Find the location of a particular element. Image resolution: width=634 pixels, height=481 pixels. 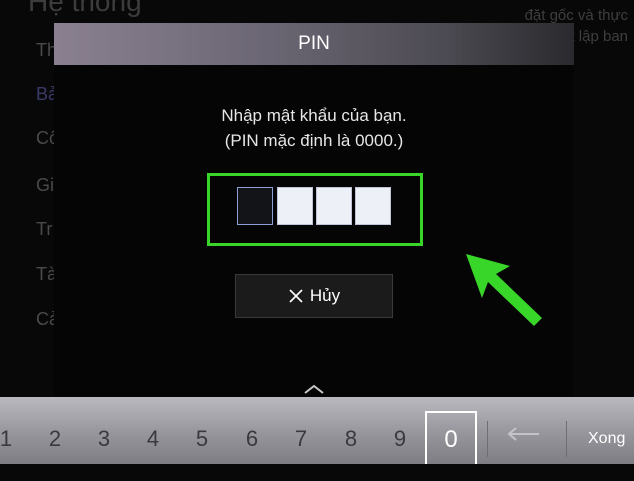

instruction-text: Nhập mật khẩu của bạn. is located at coordinates (314, 115).